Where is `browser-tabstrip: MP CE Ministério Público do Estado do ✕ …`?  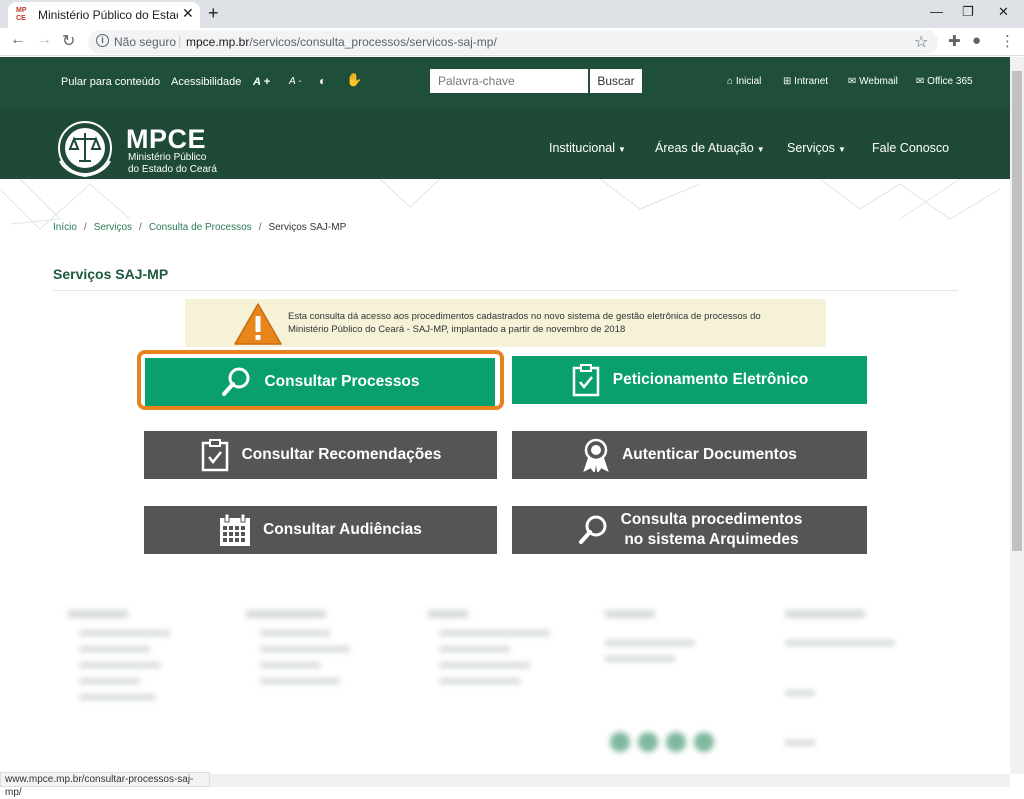
browser-tabstrip: MP CE Ministério Público do Estado do ✕ … is located at coordinates (512, 14).